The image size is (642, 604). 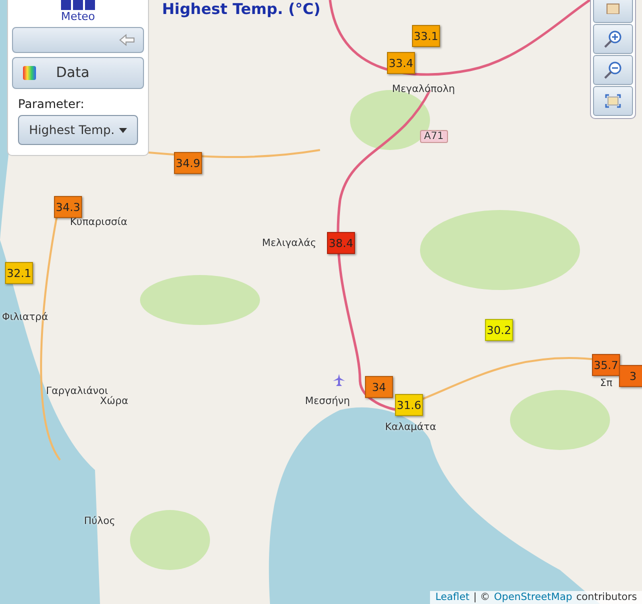 What do you see at coordinates (127, 40) in the screenshot?
I see `left-arrow-icon` at bounding box center [127, 40].